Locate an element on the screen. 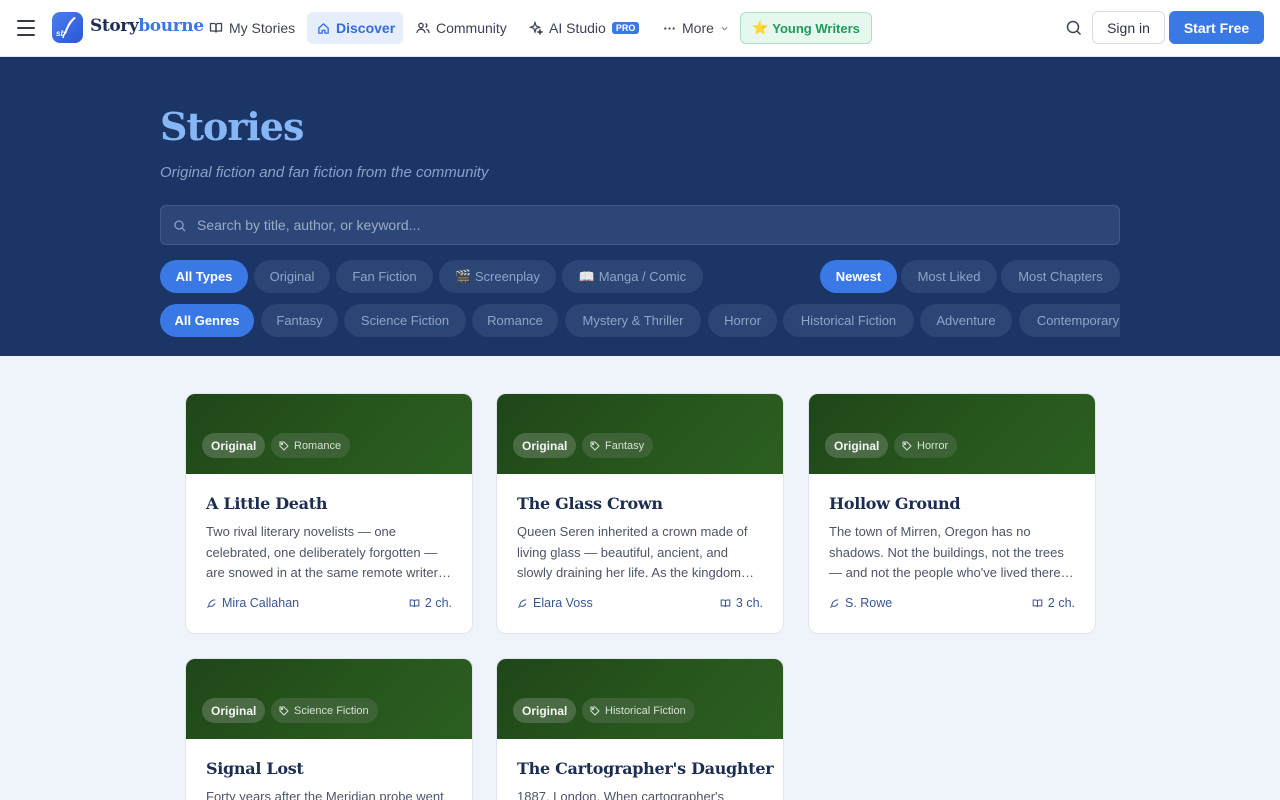  story-title: The Glass Crown is located at coordinates (590, 503).